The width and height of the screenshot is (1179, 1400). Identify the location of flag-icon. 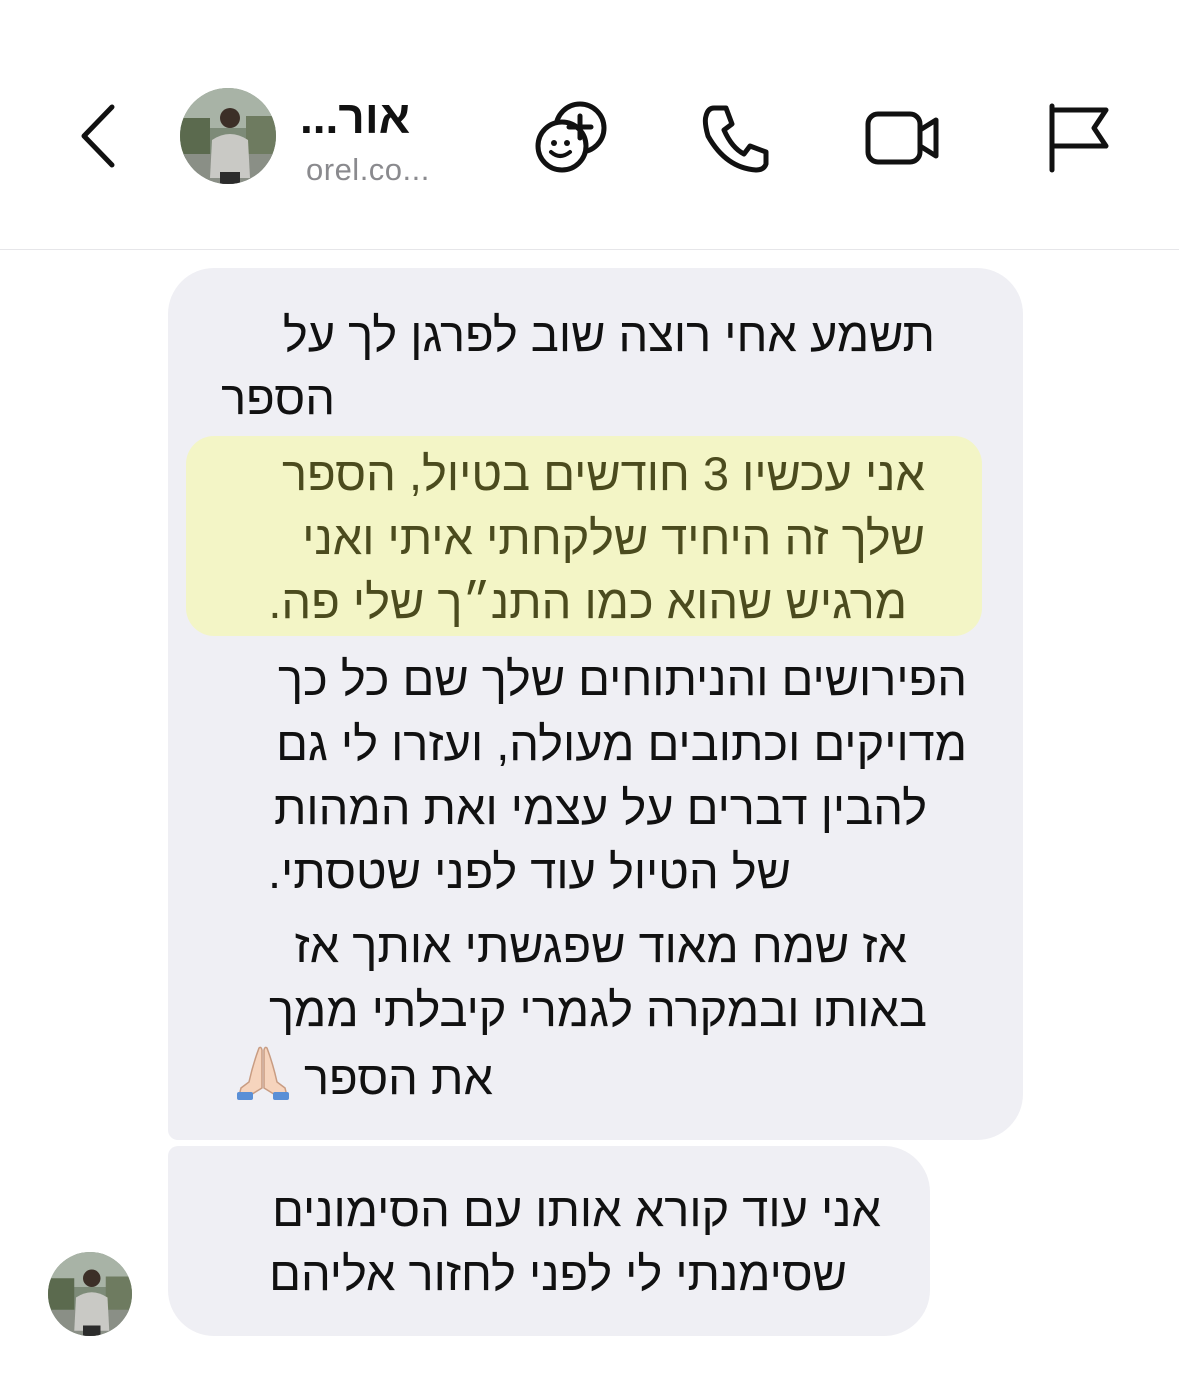
(1079, 138).